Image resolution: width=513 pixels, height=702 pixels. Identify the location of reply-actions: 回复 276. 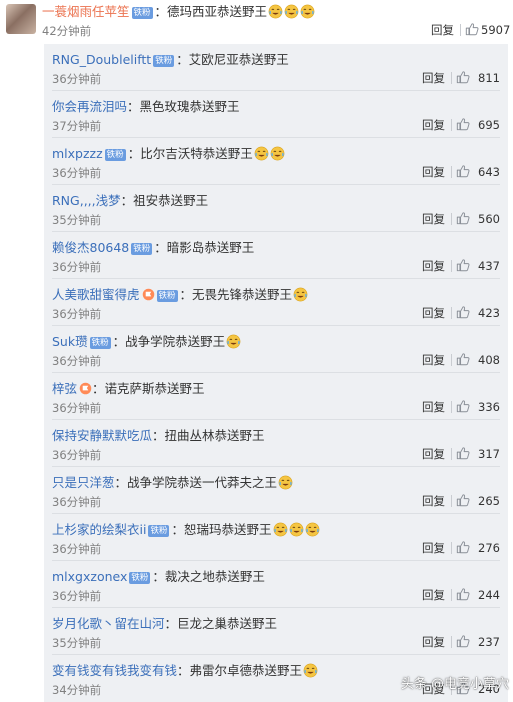
(440, 548).